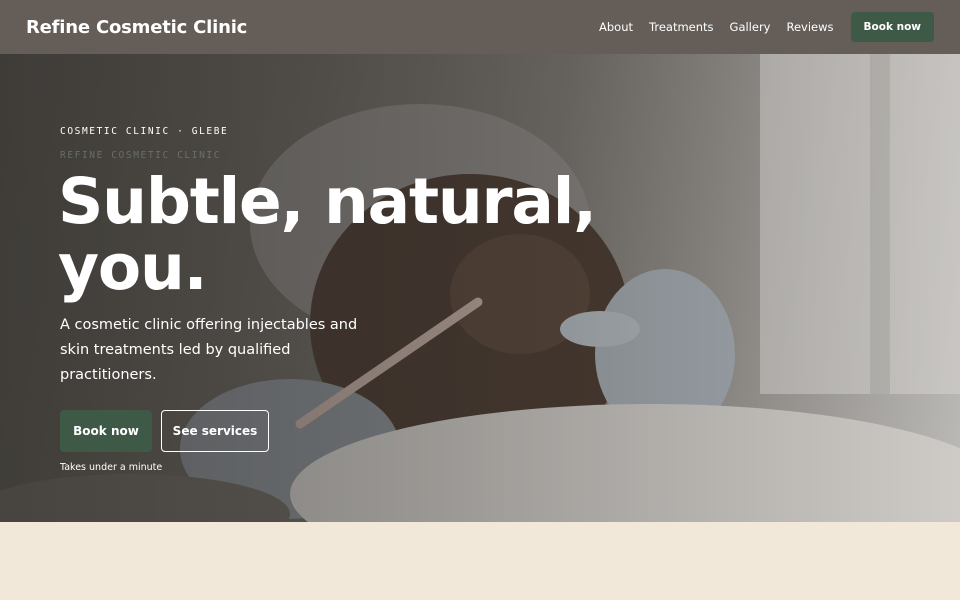 The height and width of the screenshot is (600, 960). What do you see at coordinates (136, 27) in the screenshot?
I see `brand-logo: Refine Cosmetic Clinic` at bounding box center [136, 27].